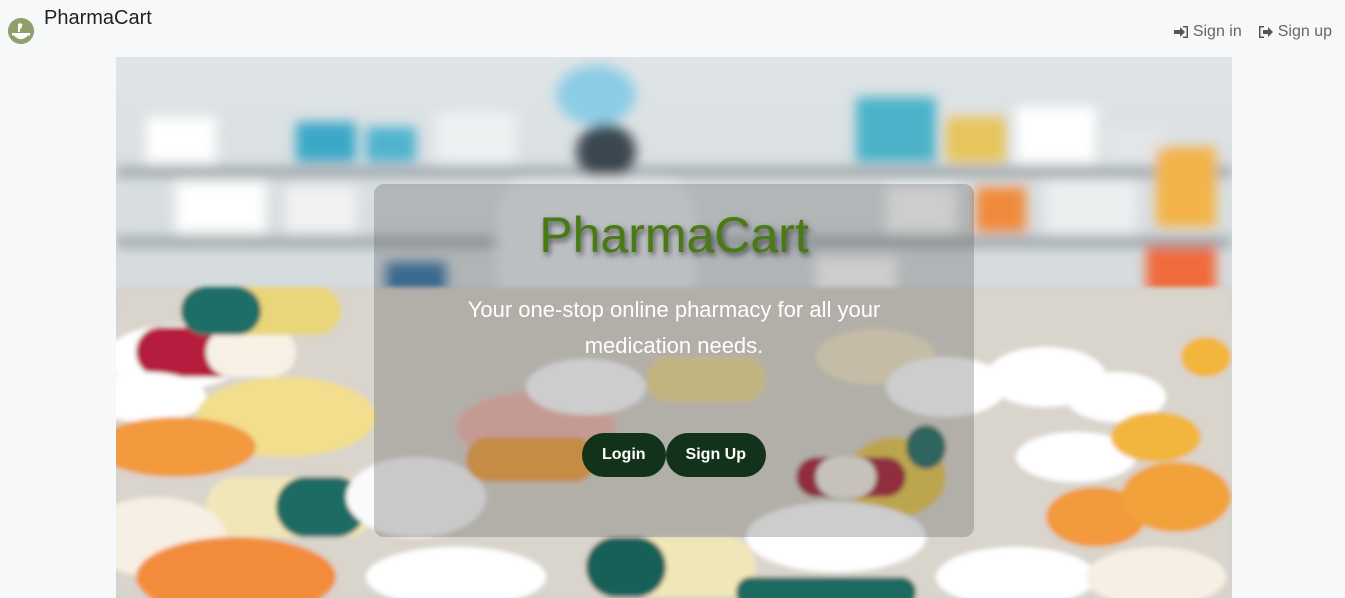  Describe the element at coordinates (98, 17) in the screenshot. I see `brand-name: PharmaCart` at that location.